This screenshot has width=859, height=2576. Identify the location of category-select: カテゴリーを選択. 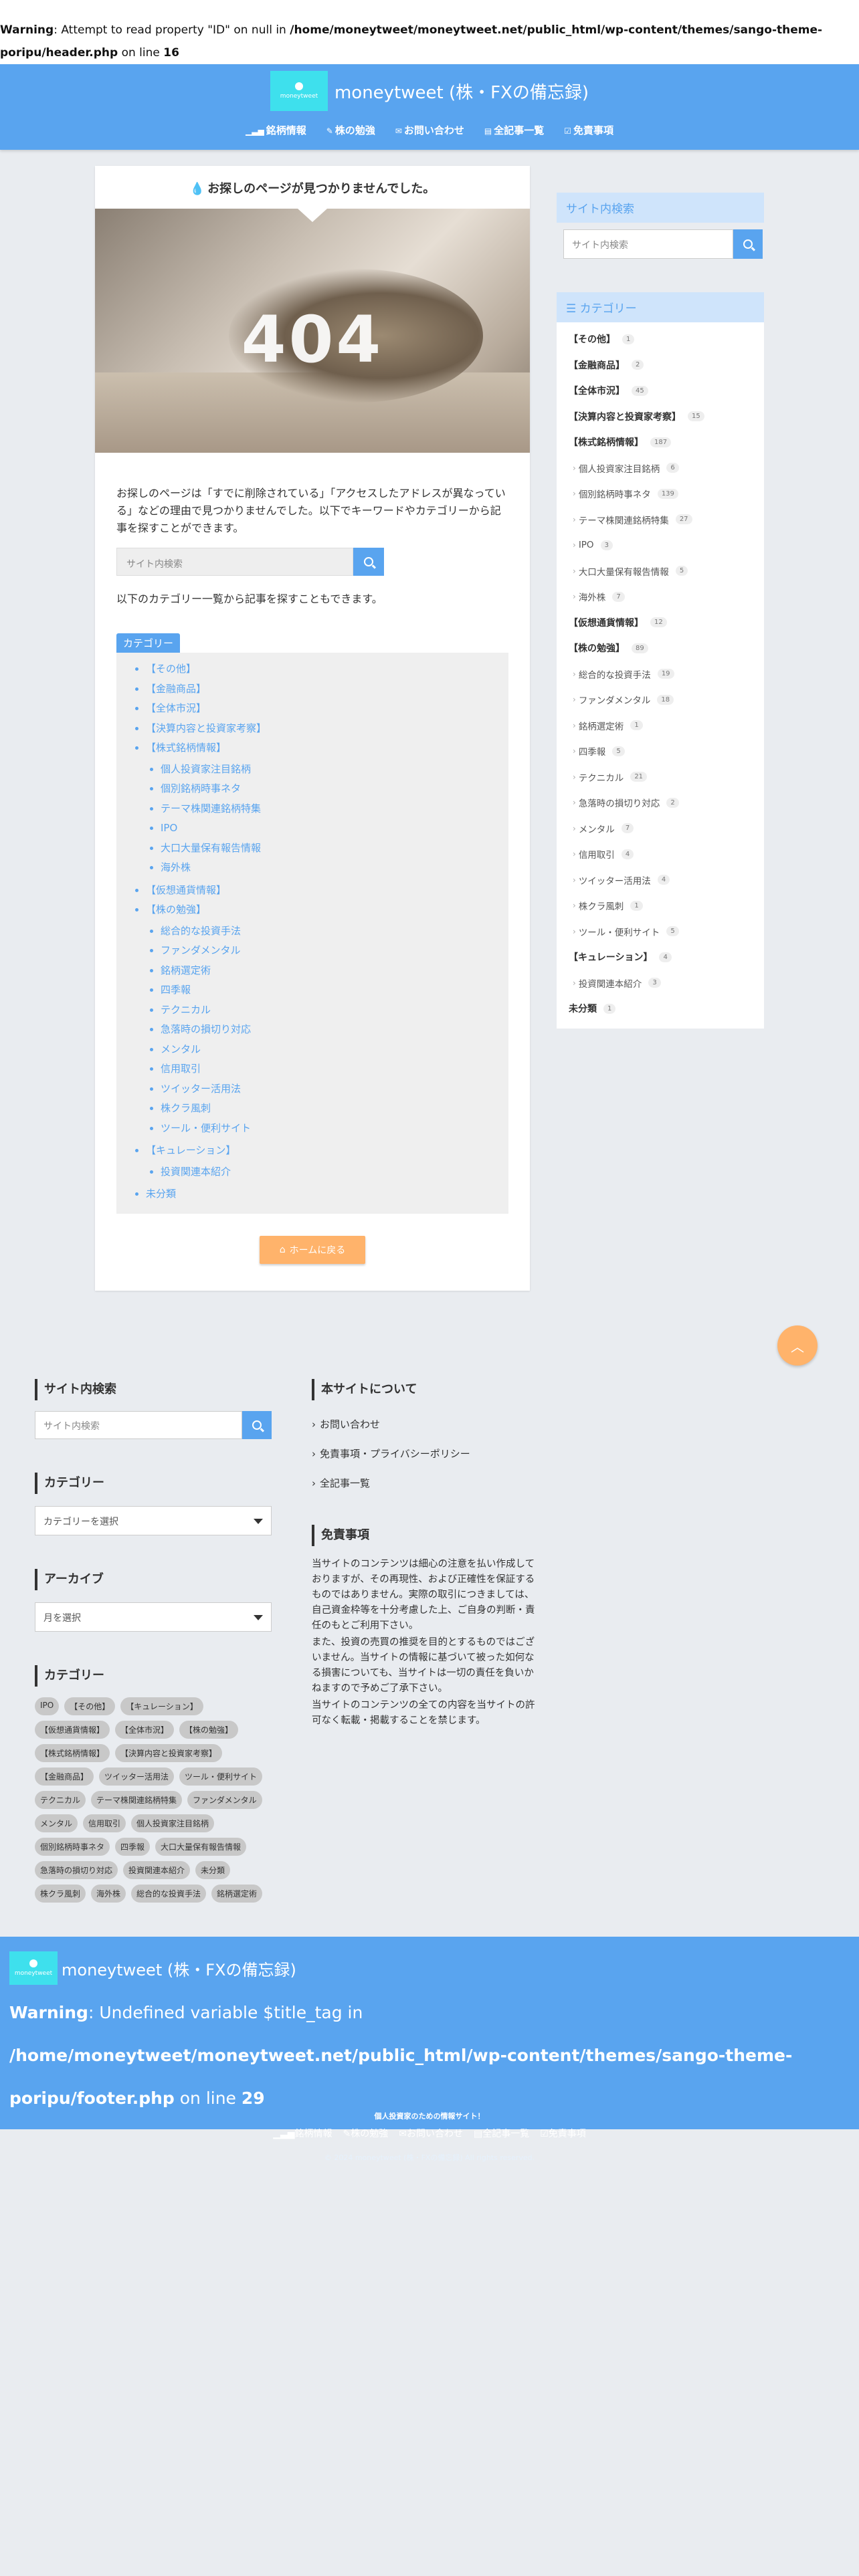
(153, 1520).